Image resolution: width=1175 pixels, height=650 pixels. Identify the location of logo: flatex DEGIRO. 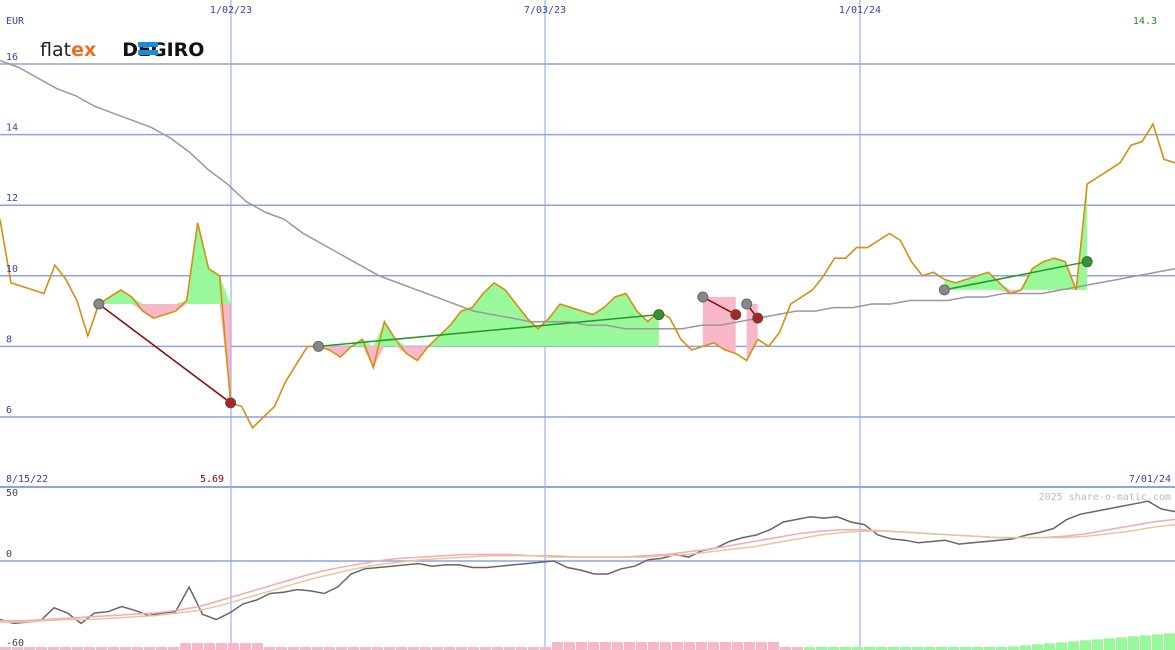
(122, 50).